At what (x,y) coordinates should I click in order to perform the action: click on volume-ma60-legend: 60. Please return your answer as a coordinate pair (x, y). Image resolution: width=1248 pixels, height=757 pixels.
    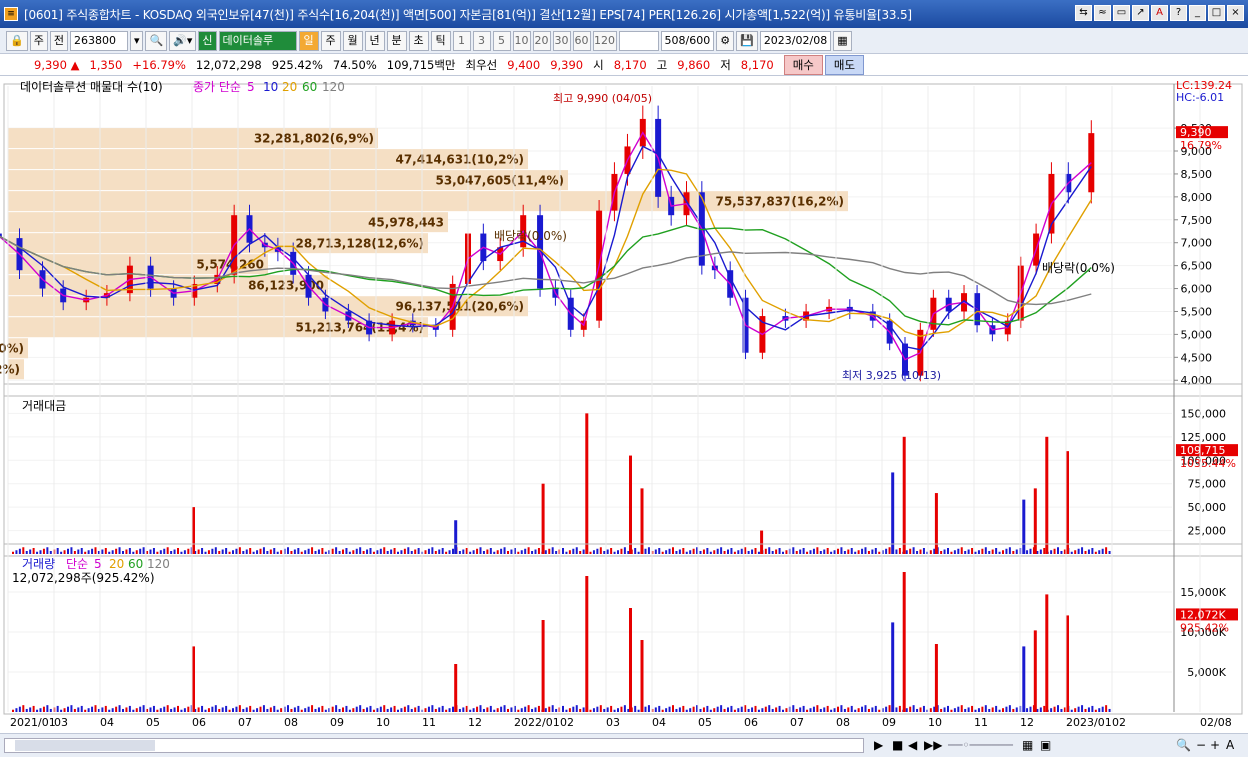
    Looking at the image, I should click on (135, 564).